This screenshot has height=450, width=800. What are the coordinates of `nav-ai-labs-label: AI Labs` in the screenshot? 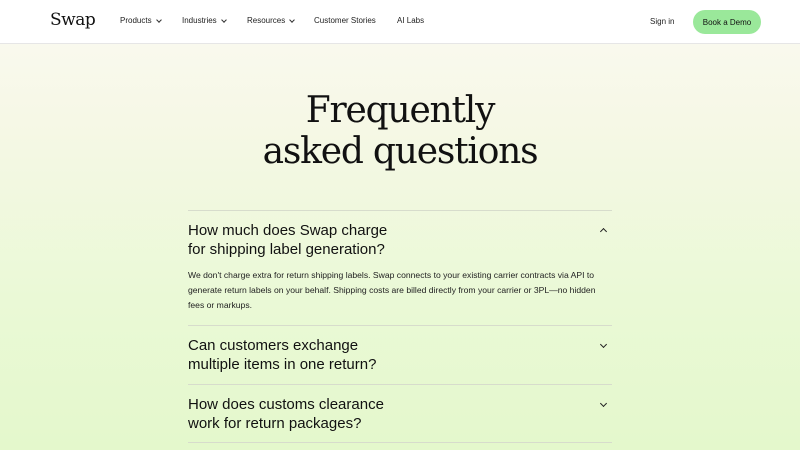 It's located at (411, 20).